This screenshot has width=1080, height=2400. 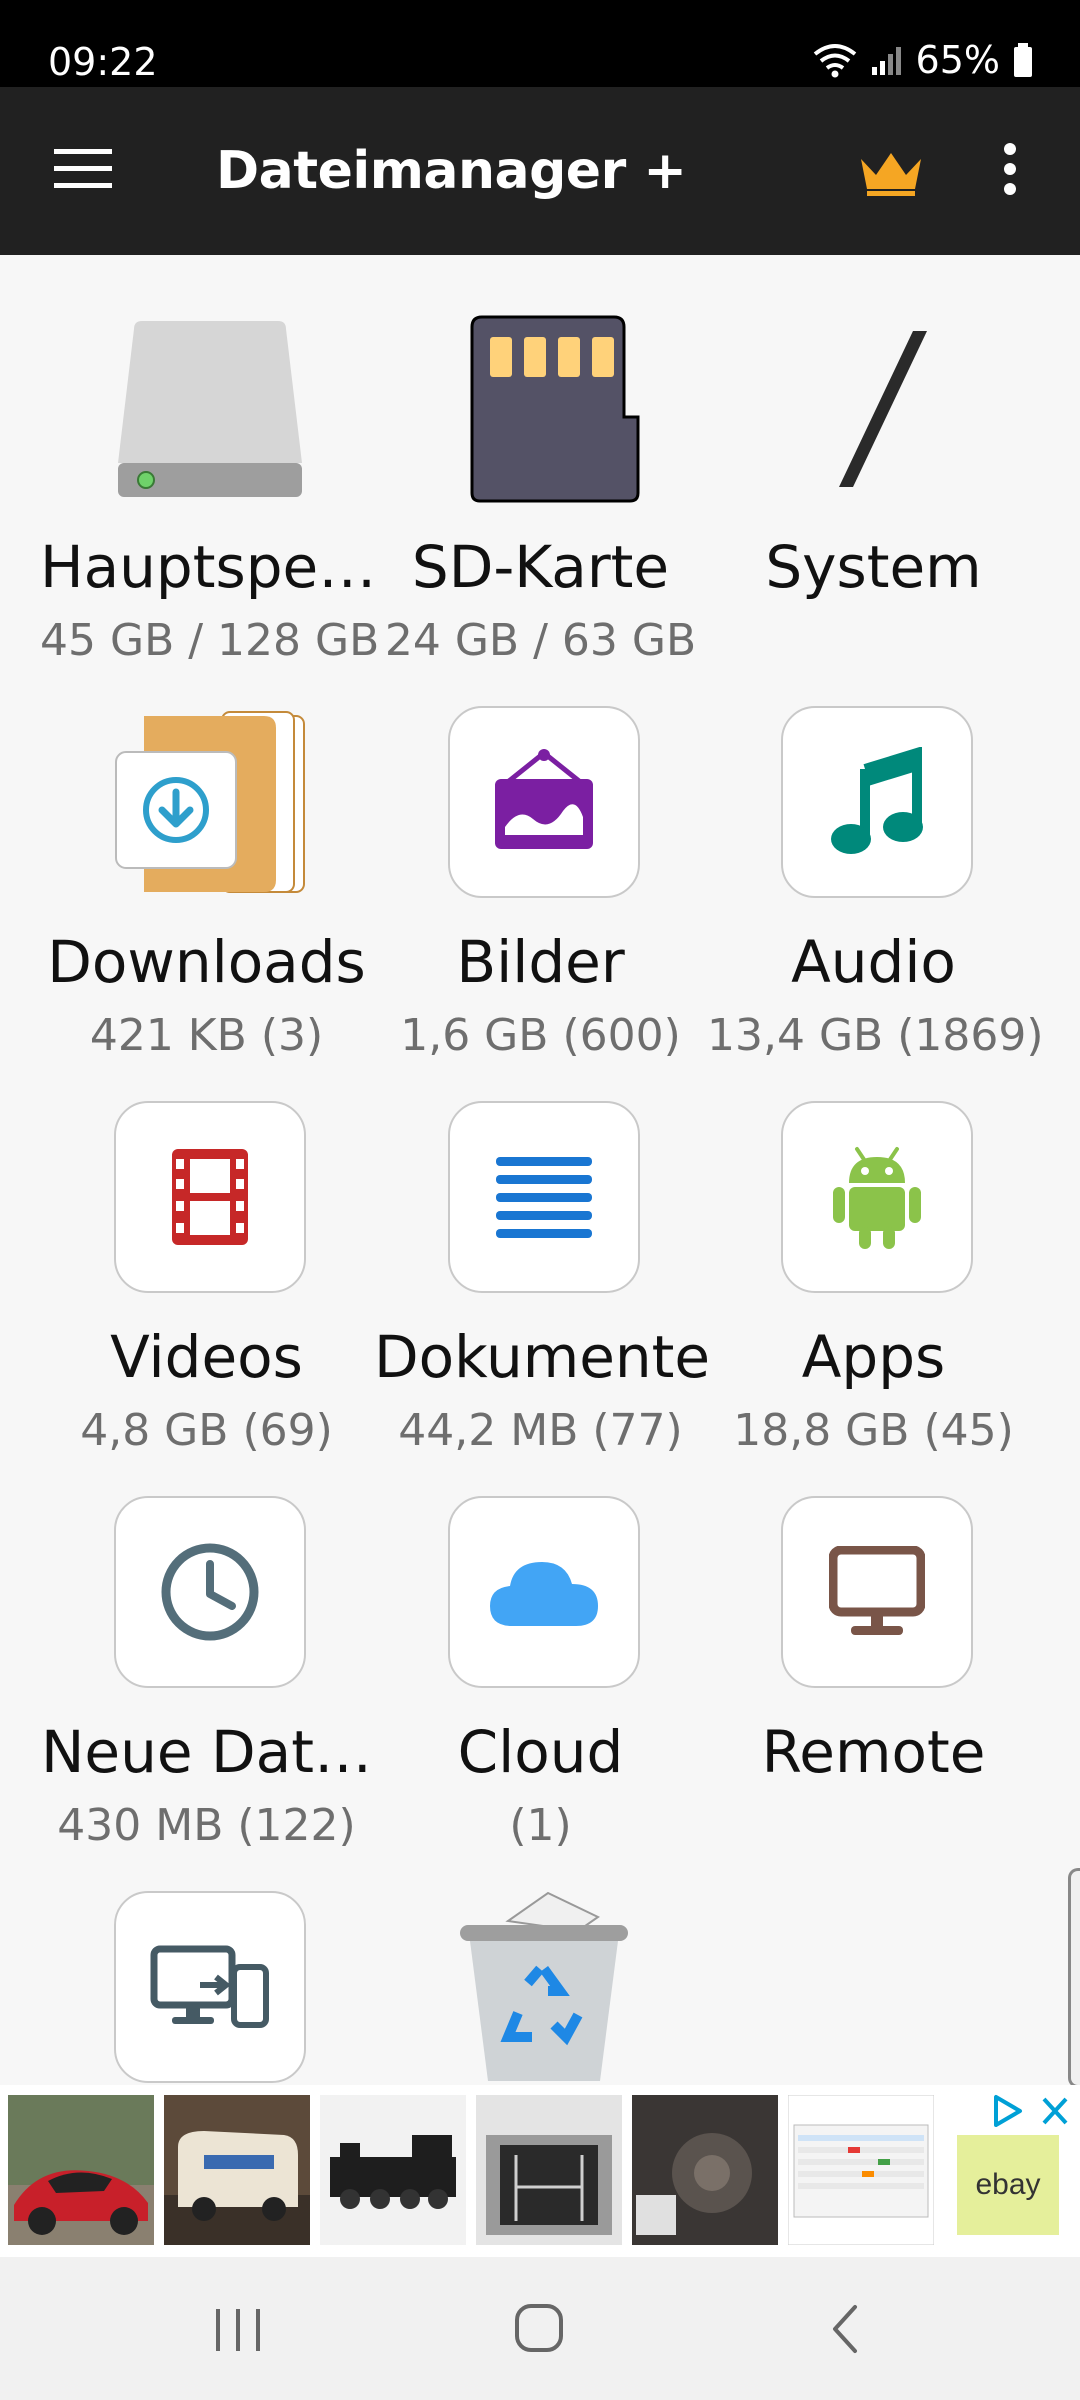 I want to click on status-bar: 09:22 65%, so click(x=540, y=43).